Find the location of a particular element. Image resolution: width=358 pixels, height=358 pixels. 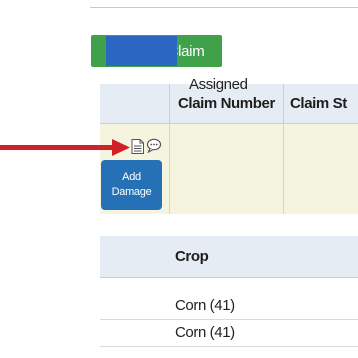

header-claim-status: Claim St is located at coordinates (320, 103).